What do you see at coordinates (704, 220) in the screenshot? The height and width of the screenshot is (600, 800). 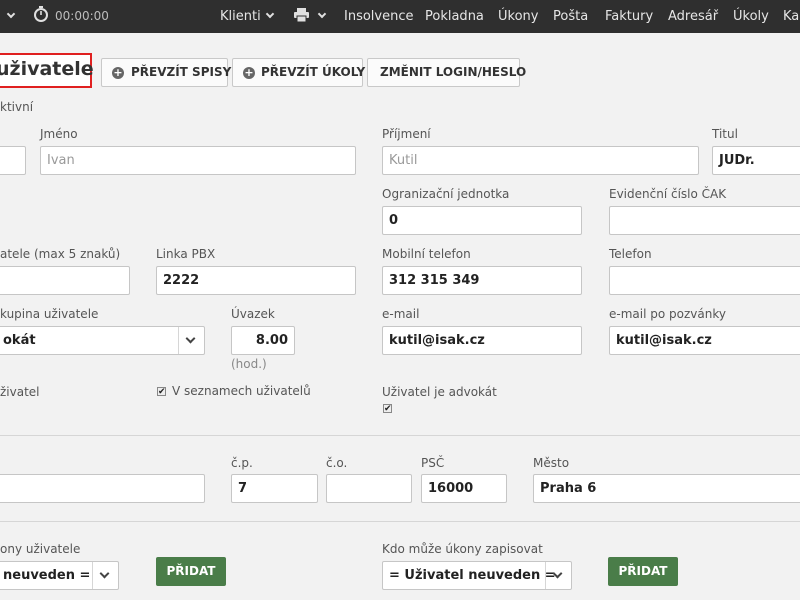 I see `evidencni-cislo-field` at bounding box center [704, 220].